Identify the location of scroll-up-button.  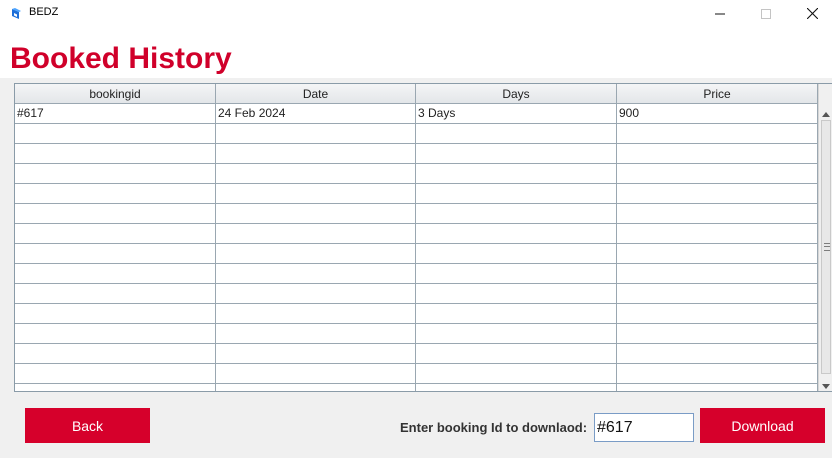
(825, 111).